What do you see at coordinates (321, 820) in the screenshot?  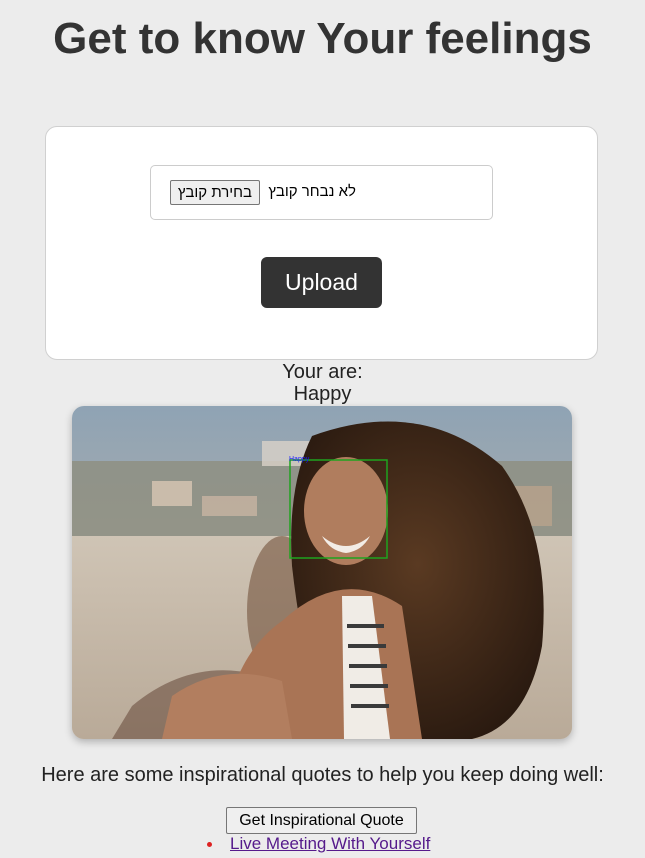 I see `get-quote-button: Get Inspirational Quote` at bounding box center [321, 820].